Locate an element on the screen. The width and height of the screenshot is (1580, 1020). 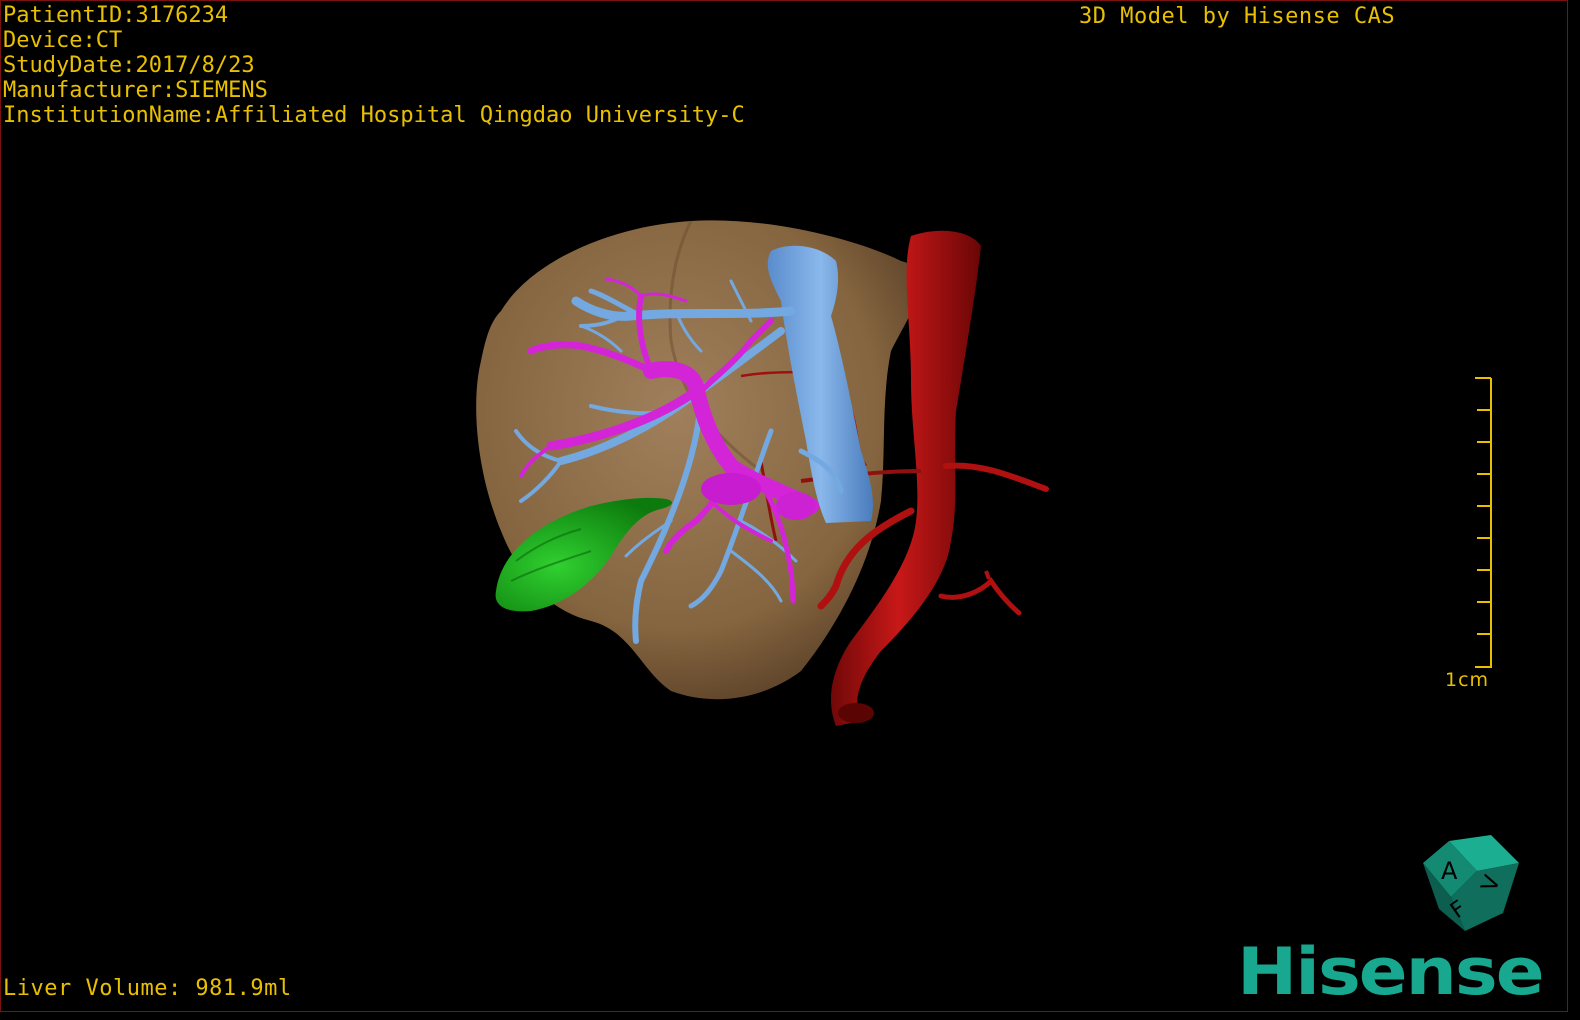
manufacturer-text: Manufacturer:SIEMENS is located at coordinates (135, 90).